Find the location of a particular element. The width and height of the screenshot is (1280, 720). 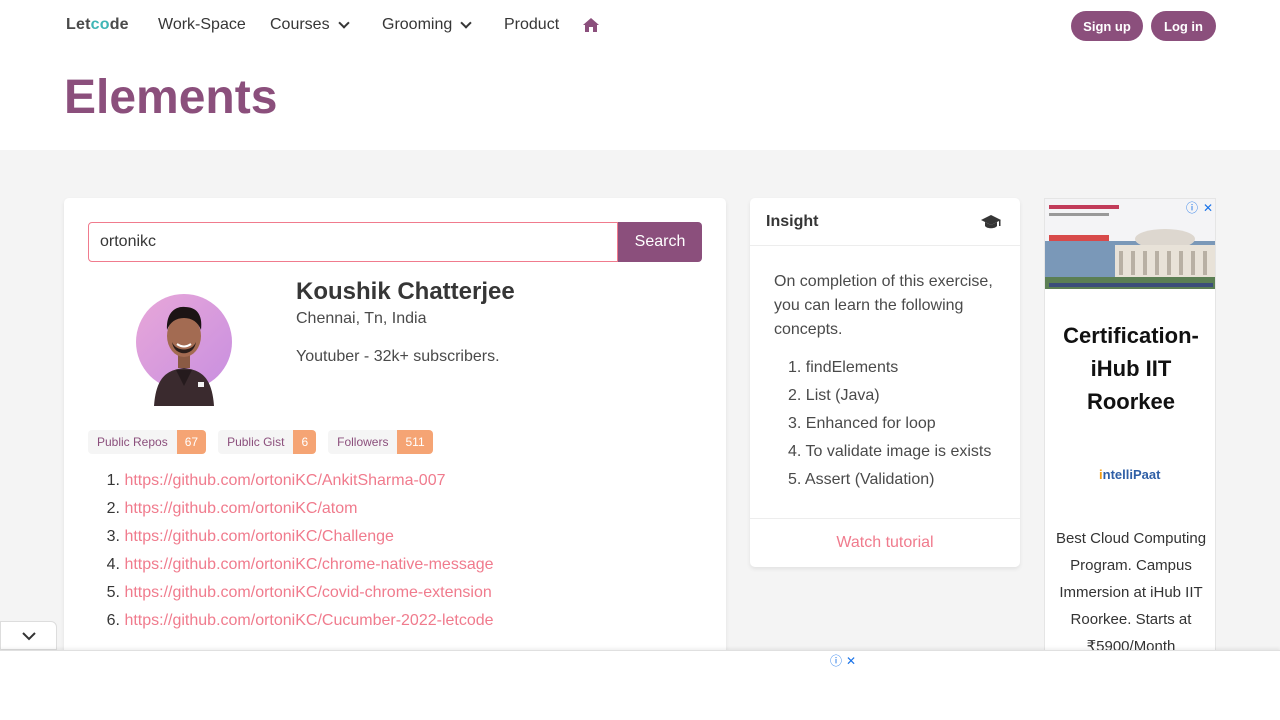

list-item: 4. To validate image is exists is located at coordinates (889, 454).